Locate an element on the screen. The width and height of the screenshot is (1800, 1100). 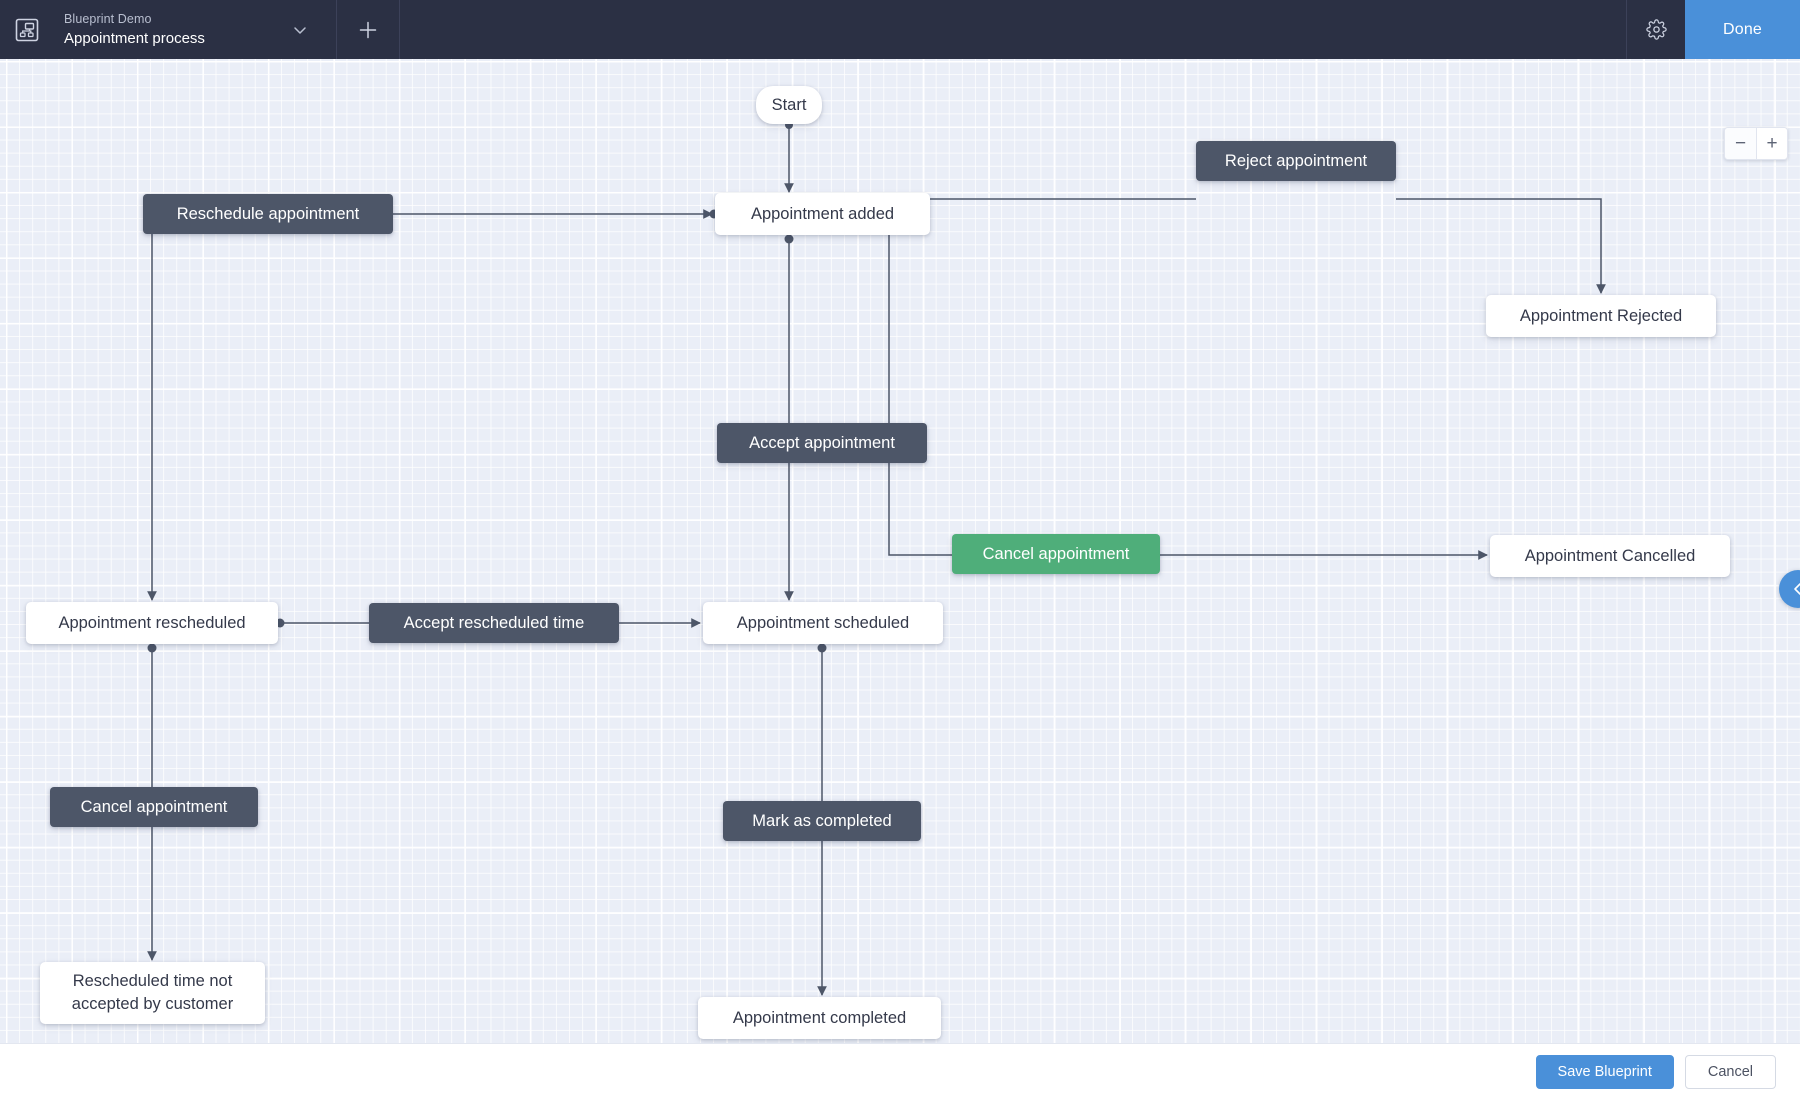
chevron-left-icon is located at coordinates (1797, 589).